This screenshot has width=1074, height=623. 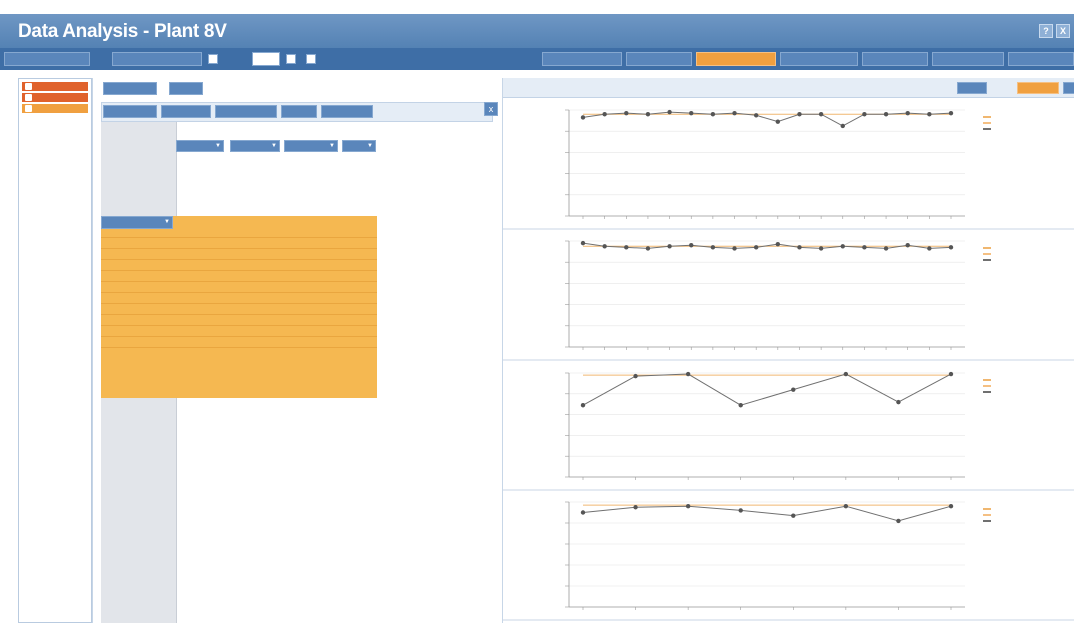 What do you see at coordinates (255, 146) in the screenshot?
I see `filter-dropdown-2: ▼` at bounding box center [255, 146].